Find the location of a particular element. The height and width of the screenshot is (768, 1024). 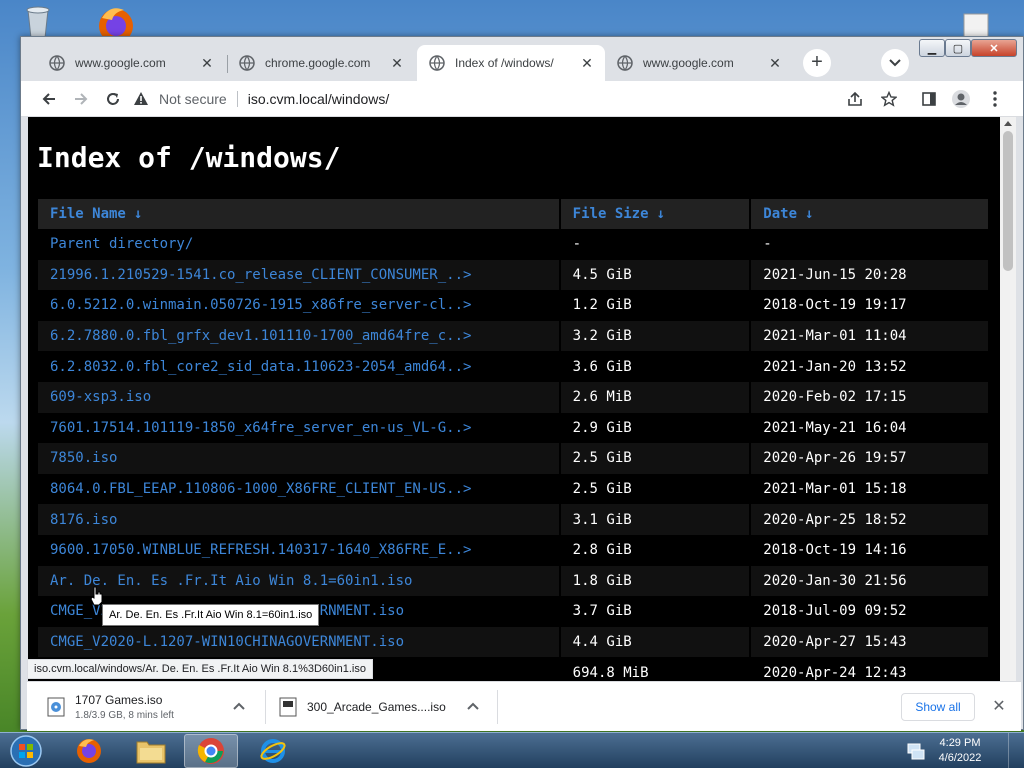

download-item-arcade-games: 300_Arcade_Games....iso is located at coordinates (362, 707).